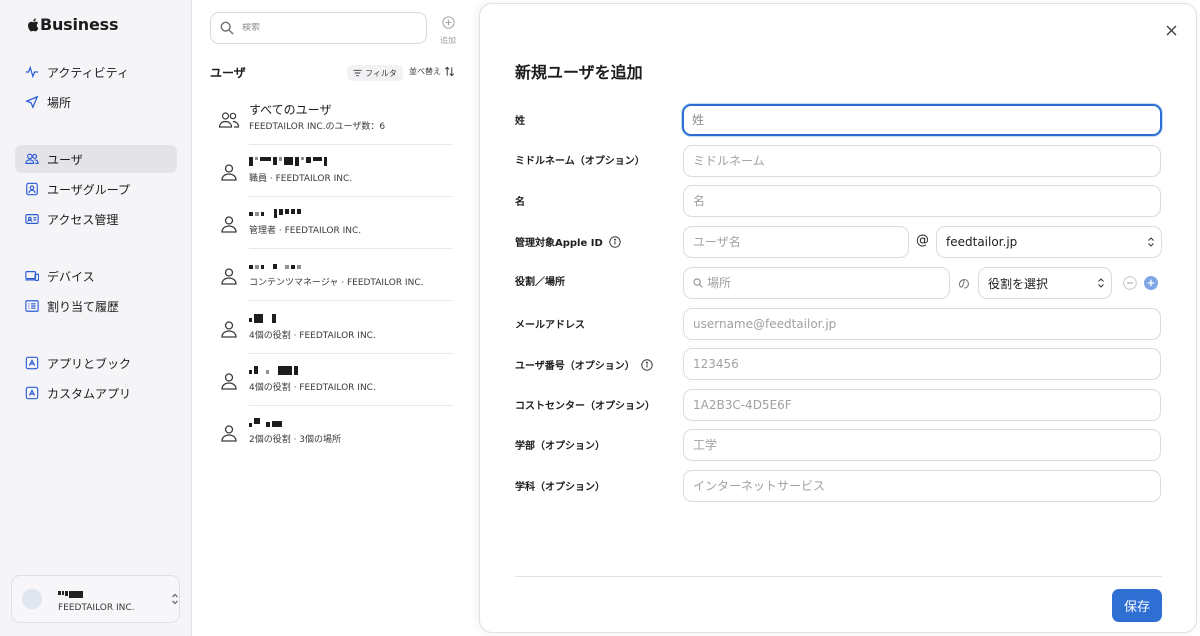  What do you see at coordinates (305, 231) in the screenshot?
I see `list-item-subtitle: 管理者 · FEEDTAILOR INC.` at bounding box center [305, 231].